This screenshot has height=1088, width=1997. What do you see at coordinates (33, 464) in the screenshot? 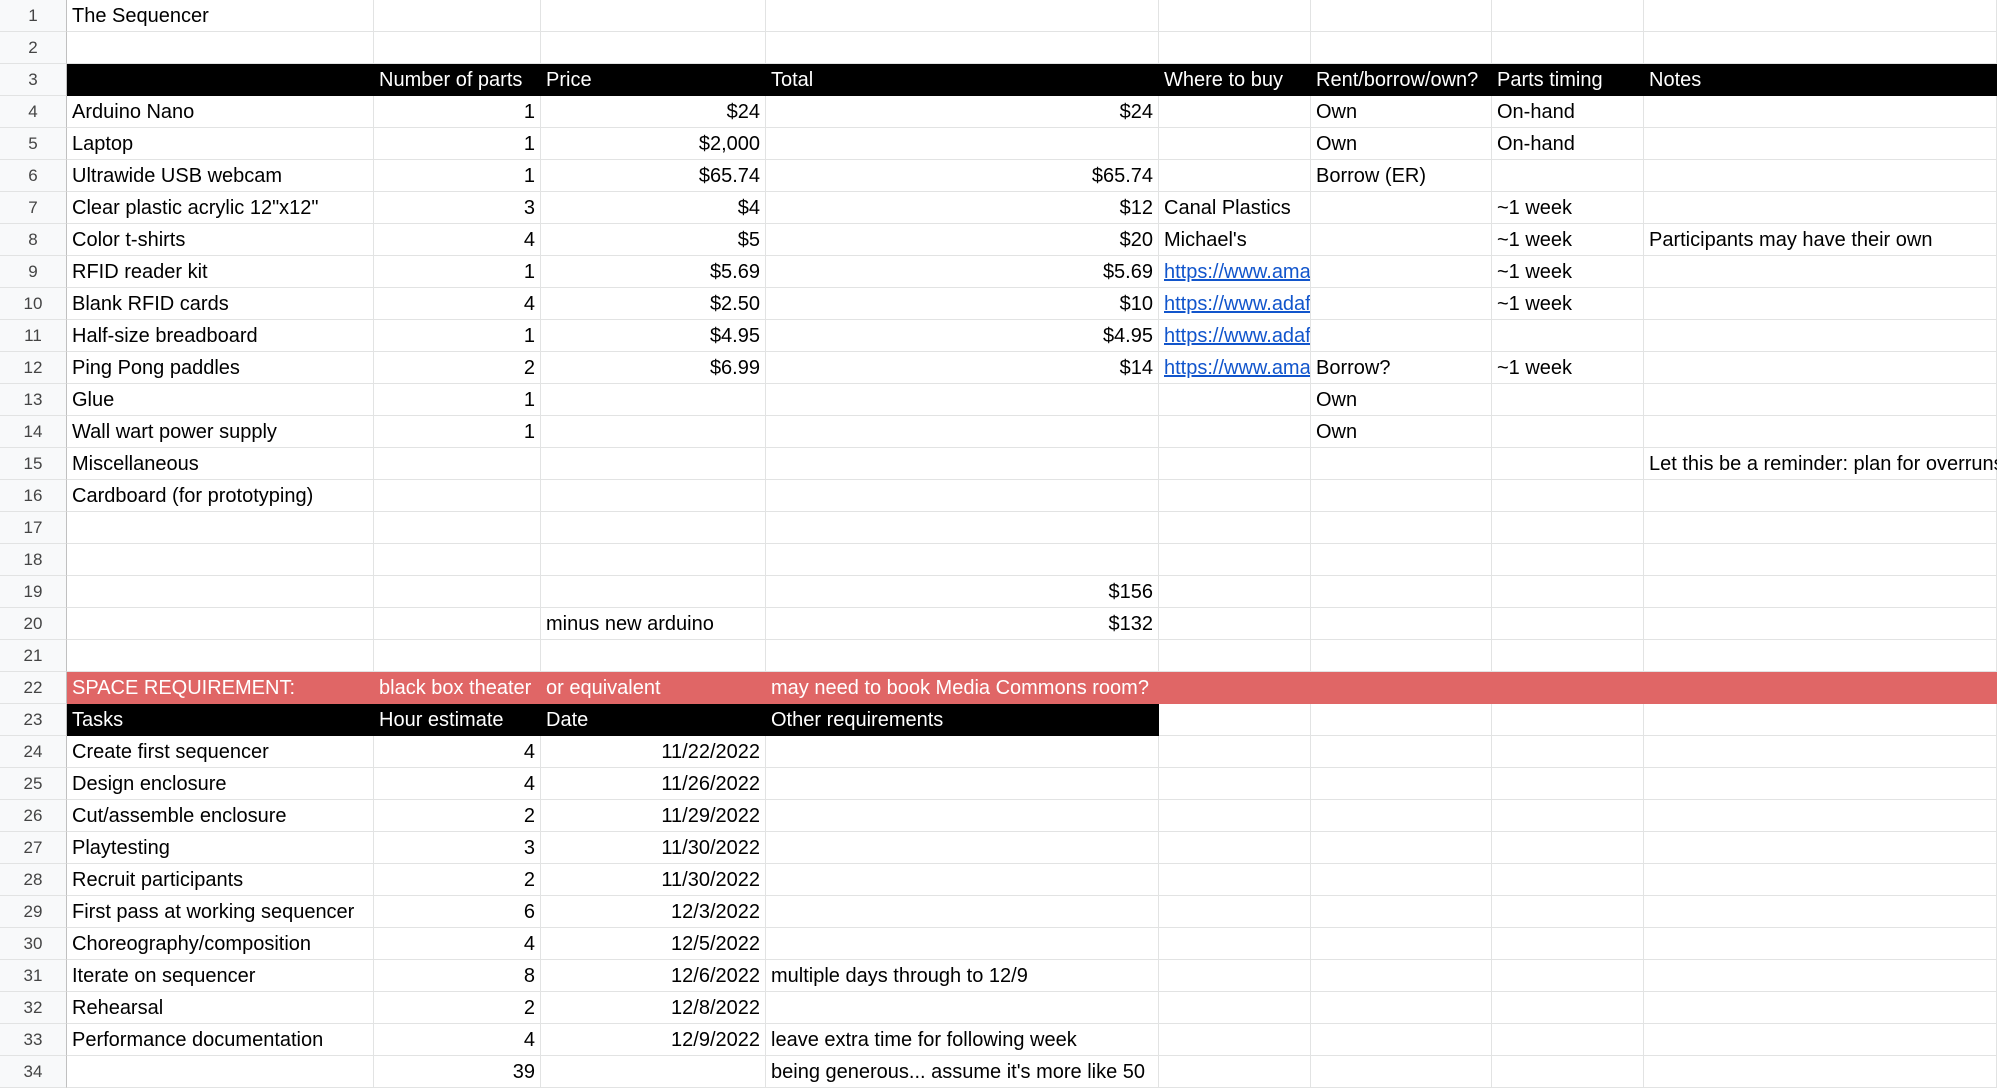
I see `row-header: 15` at bounding box center [33, 464].